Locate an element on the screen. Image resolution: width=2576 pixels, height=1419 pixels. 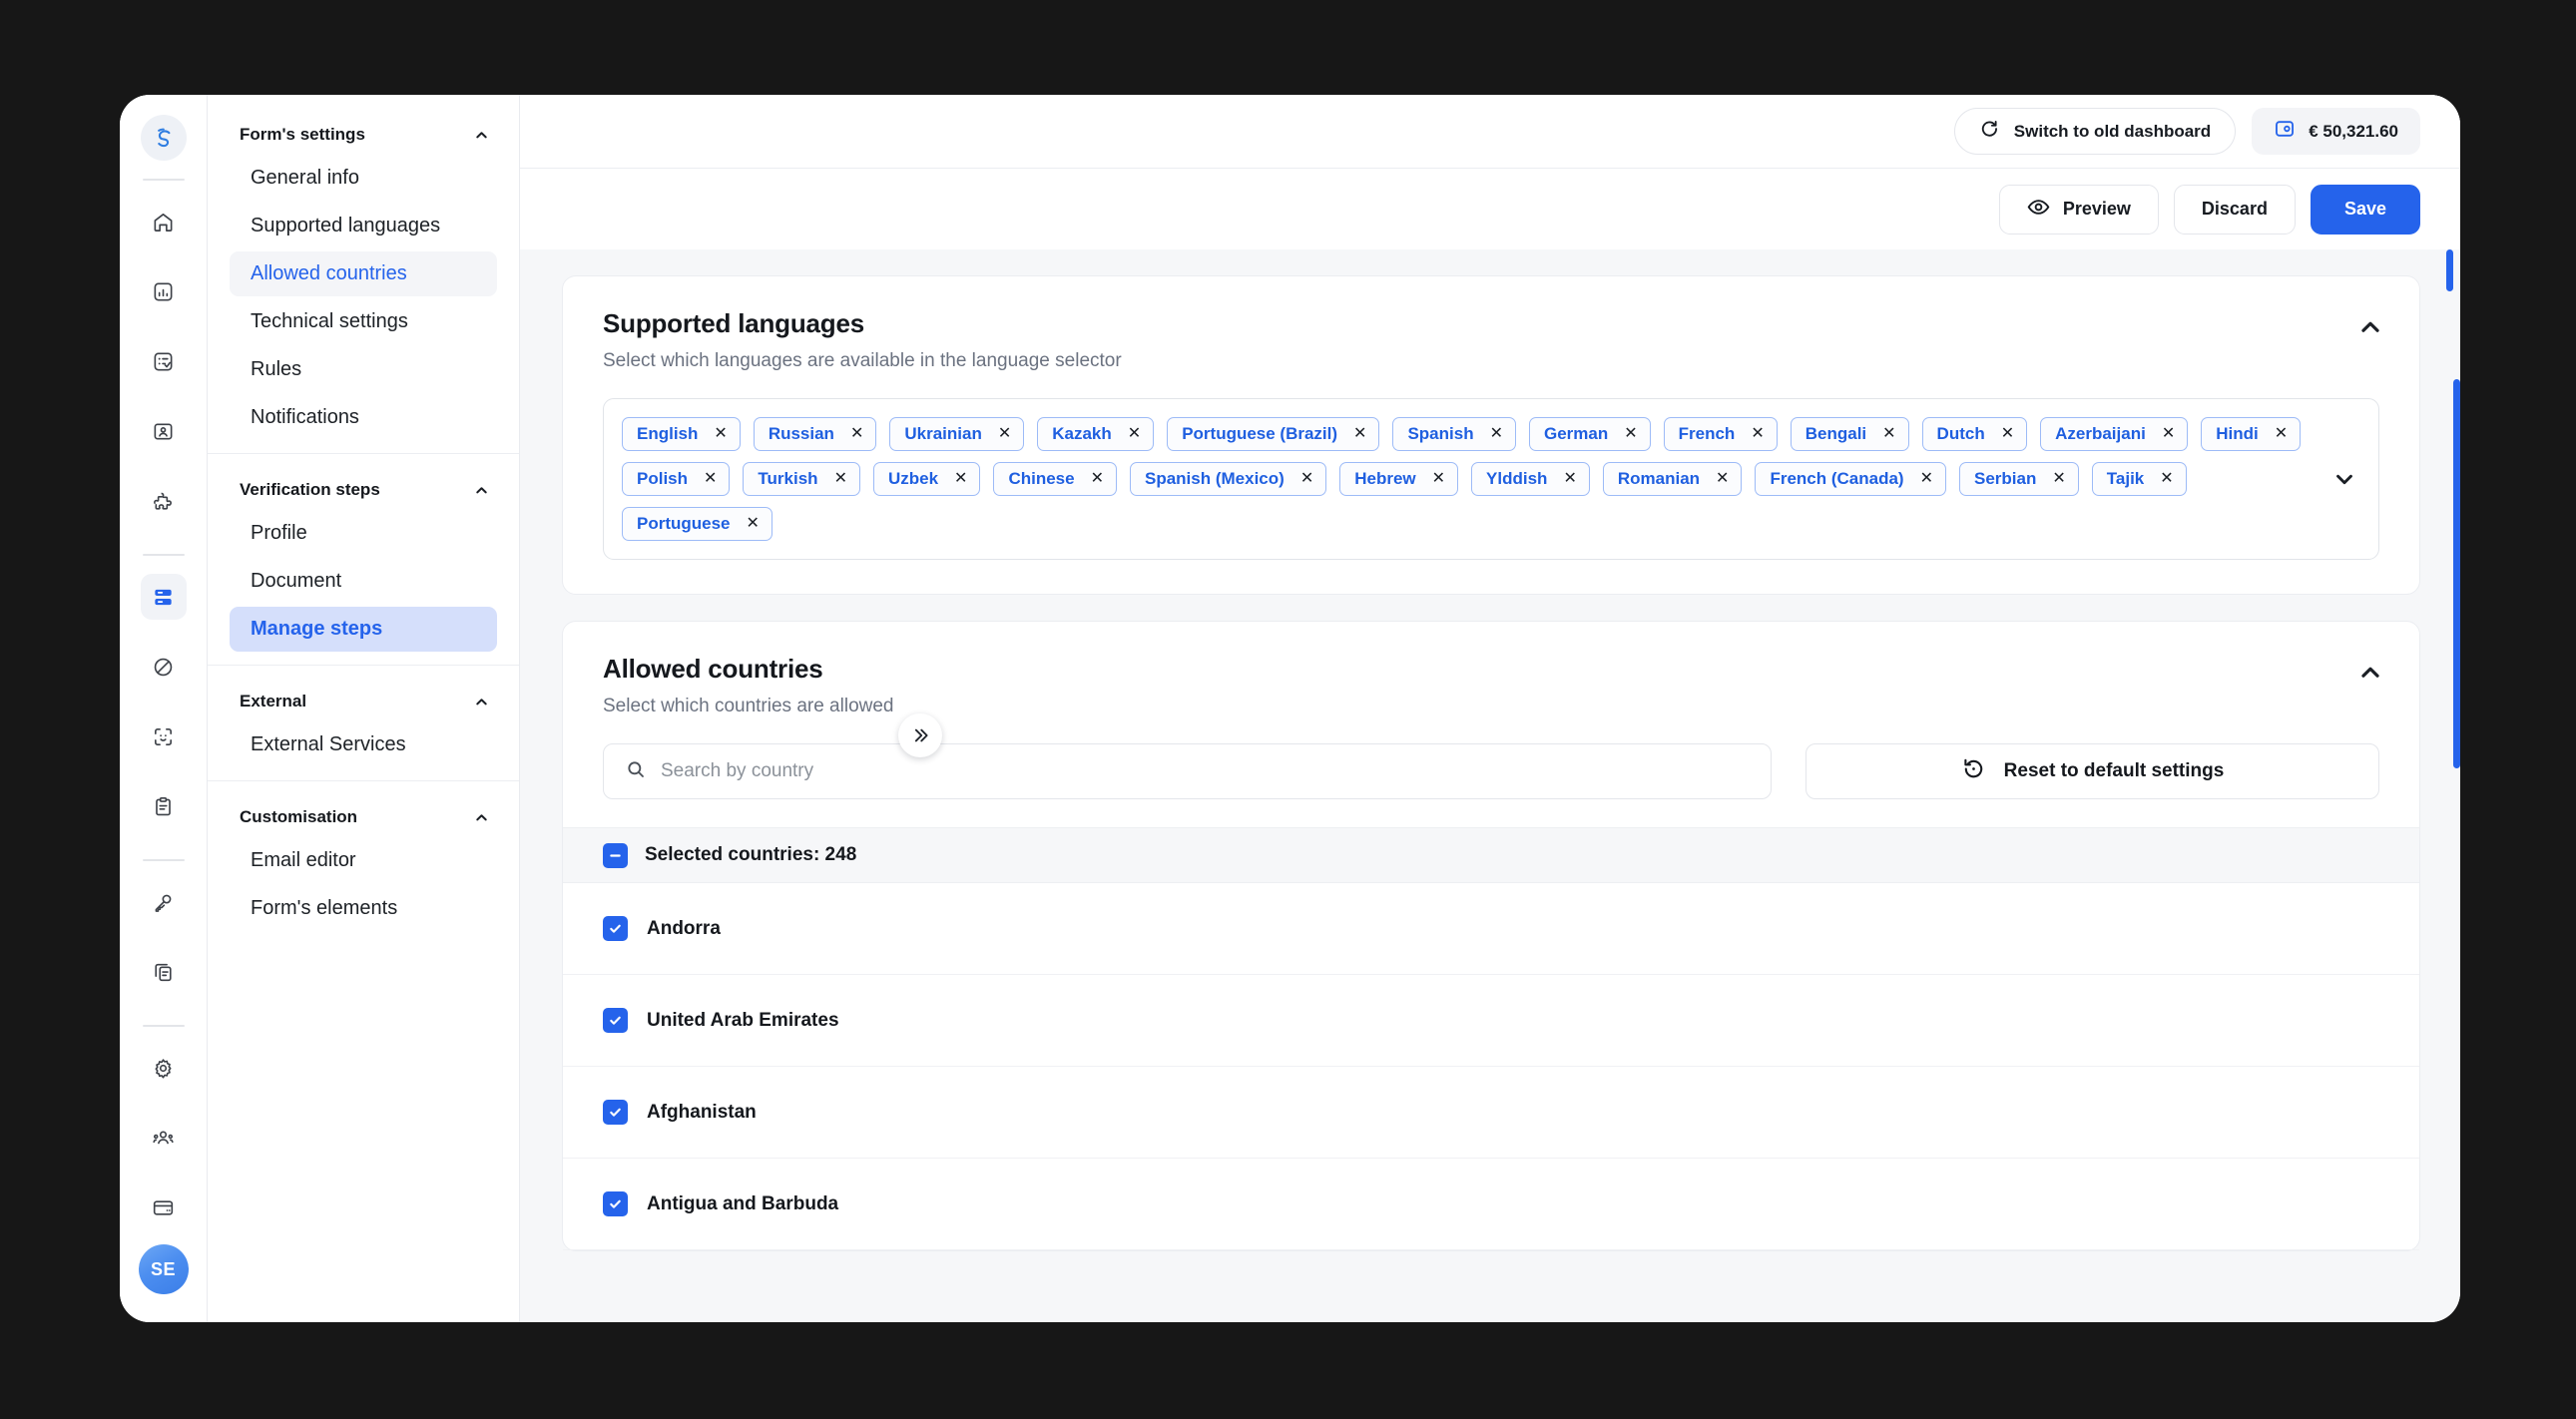
list-item: Andorra is located at coordinates (1491, 929).